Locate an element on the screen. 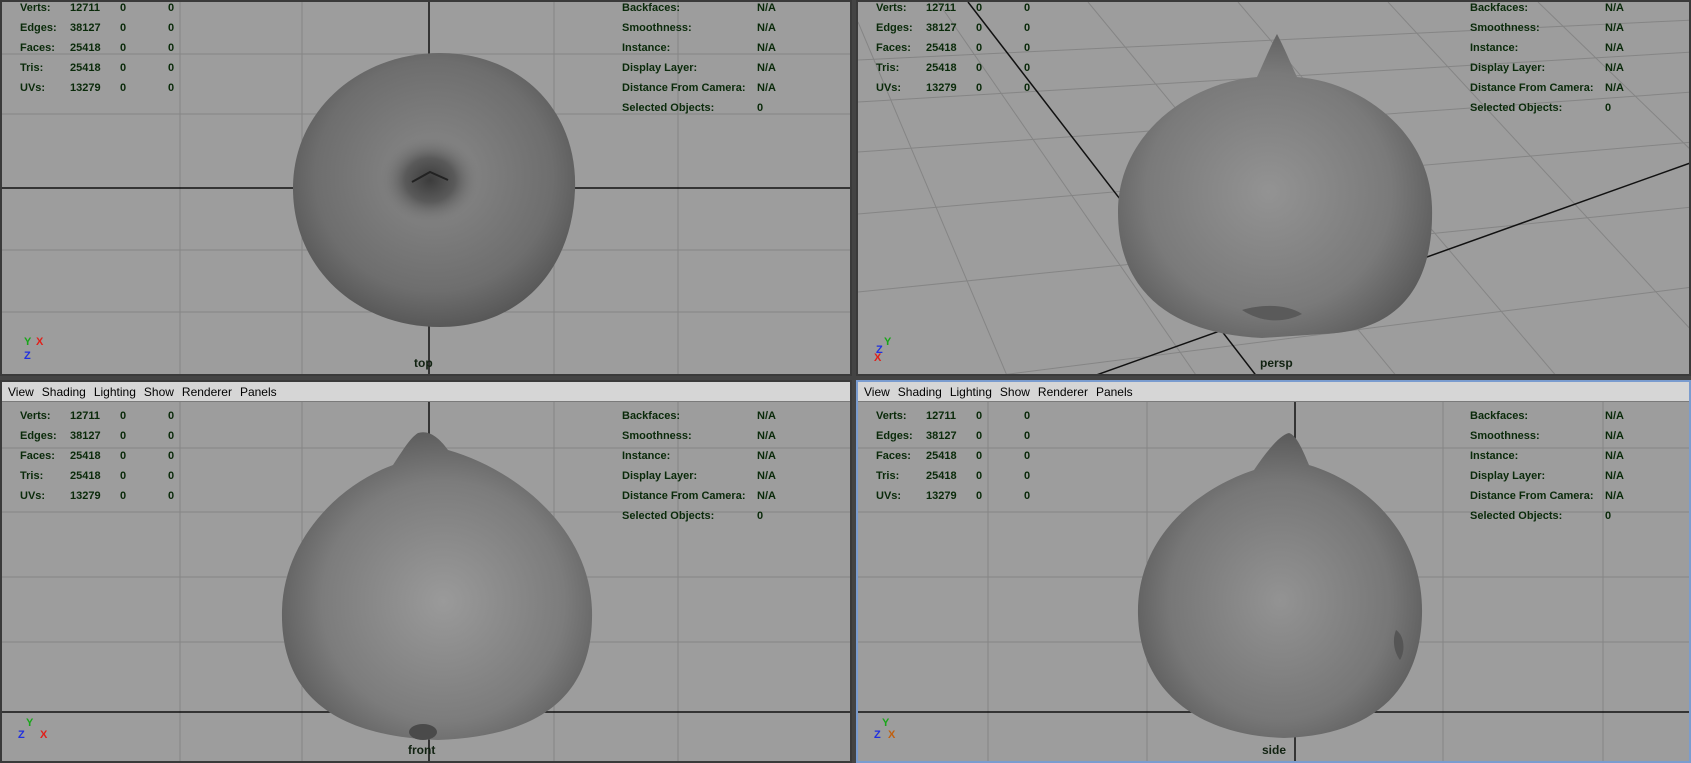  model-top-view is located at coordinates (434, 190).